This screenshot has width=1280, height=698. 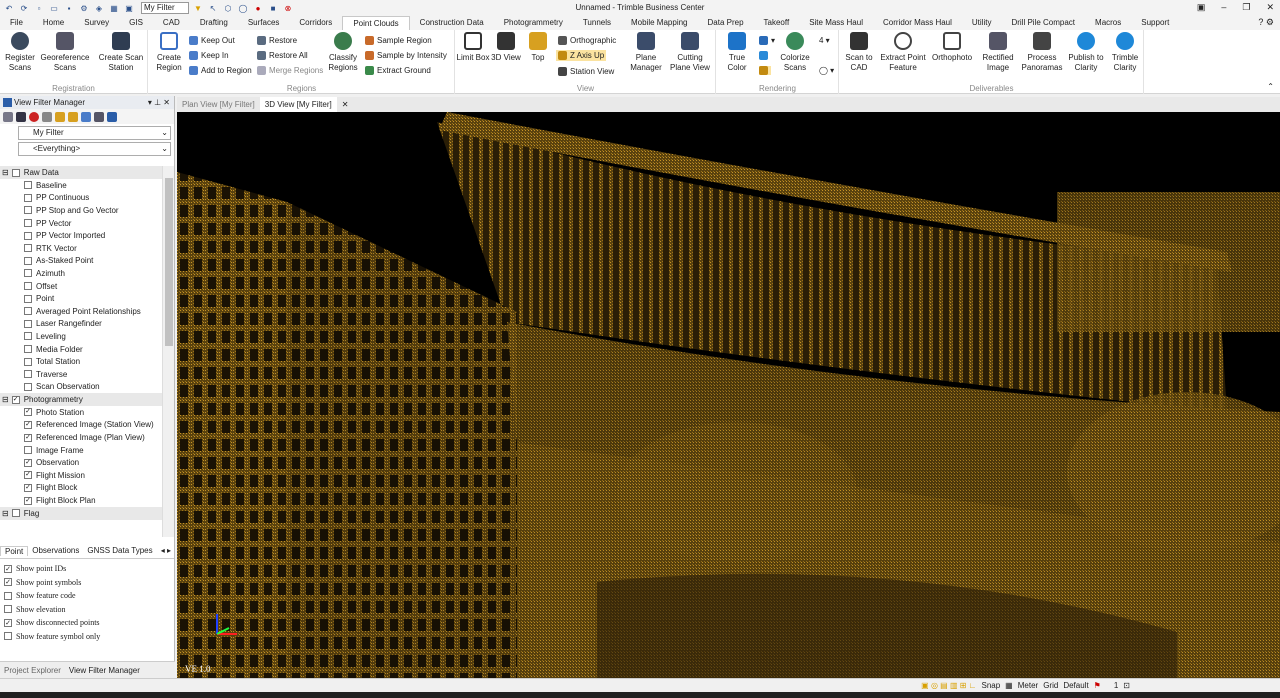 I want to click on menu-tab-drafting: Drafting, so click(x=214, y=23).